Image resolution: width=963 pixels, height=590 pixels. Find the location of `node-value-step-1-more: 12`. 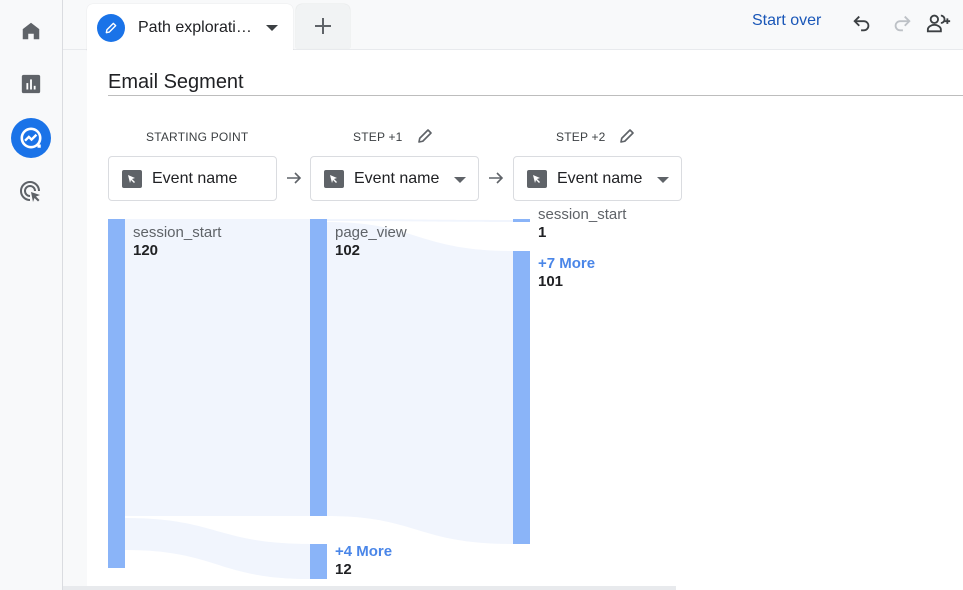

node-value-step-1-more: 12 is located at coordinates (343, 569).